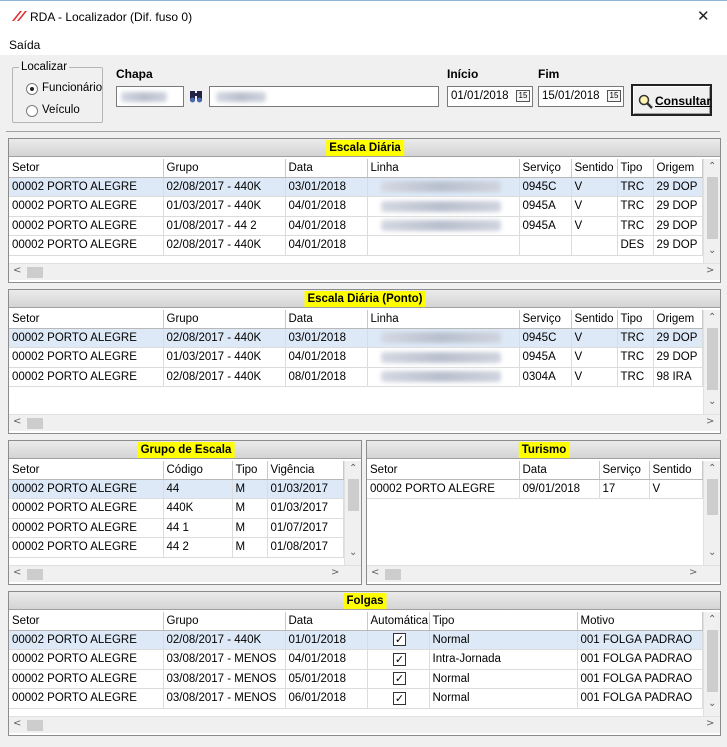 Image resolution: width=727 pixels, height=747 pixels. I want to click on consultar-button: Consultar, so click(671, 100).